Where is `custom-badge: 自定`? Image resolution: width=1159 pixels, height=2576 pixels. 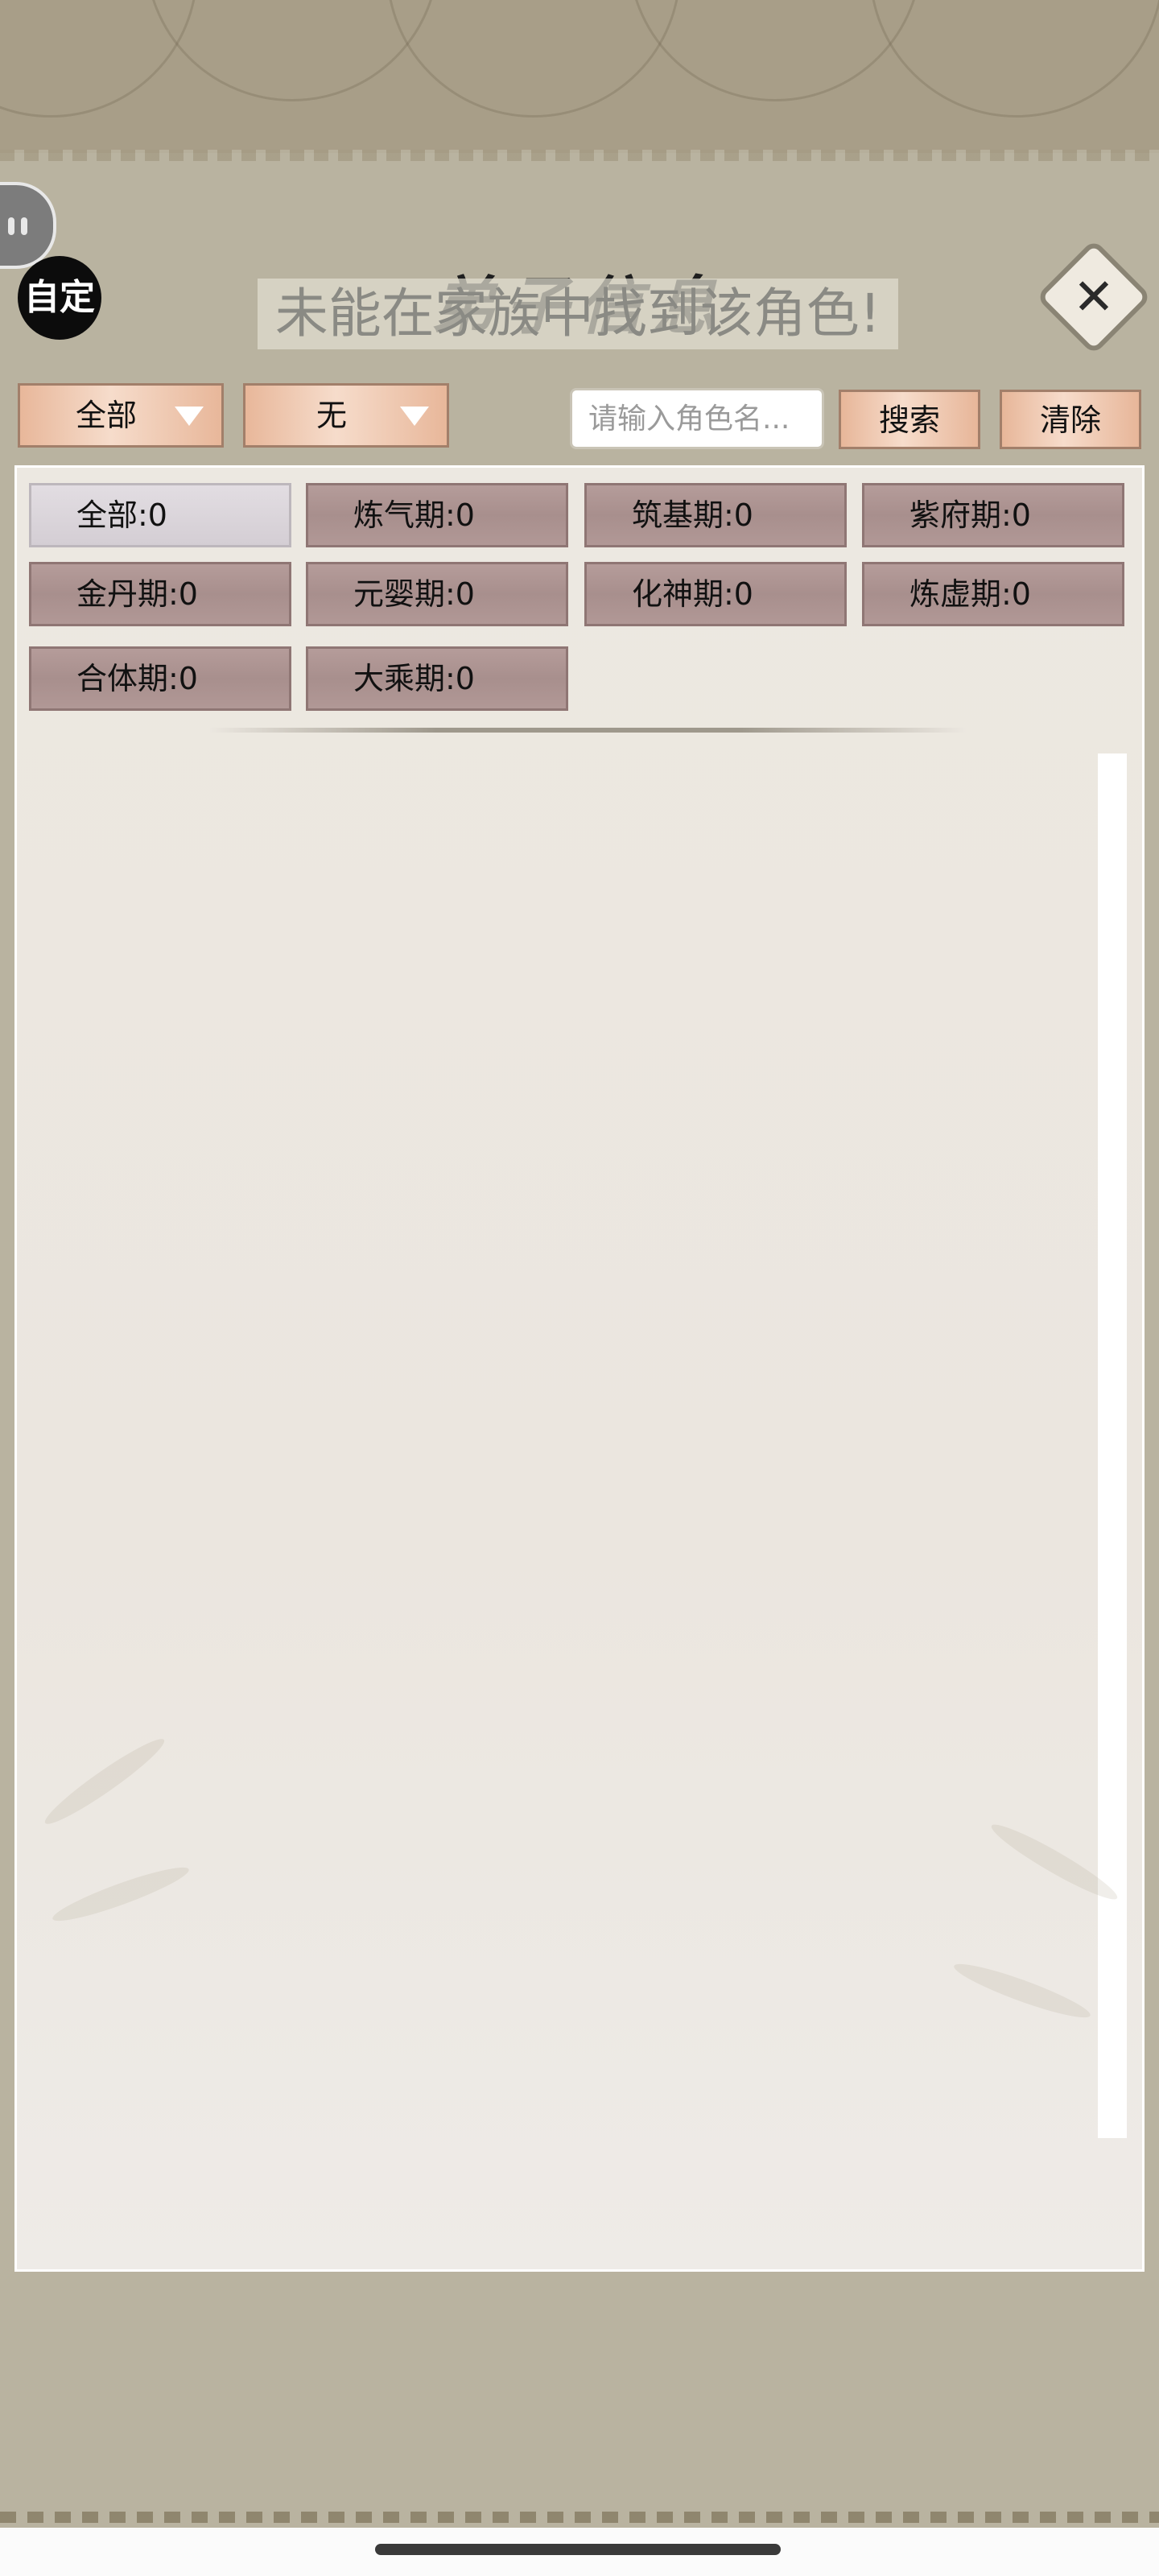 custom-badge: 自定 is located at coordinates (59, 298).